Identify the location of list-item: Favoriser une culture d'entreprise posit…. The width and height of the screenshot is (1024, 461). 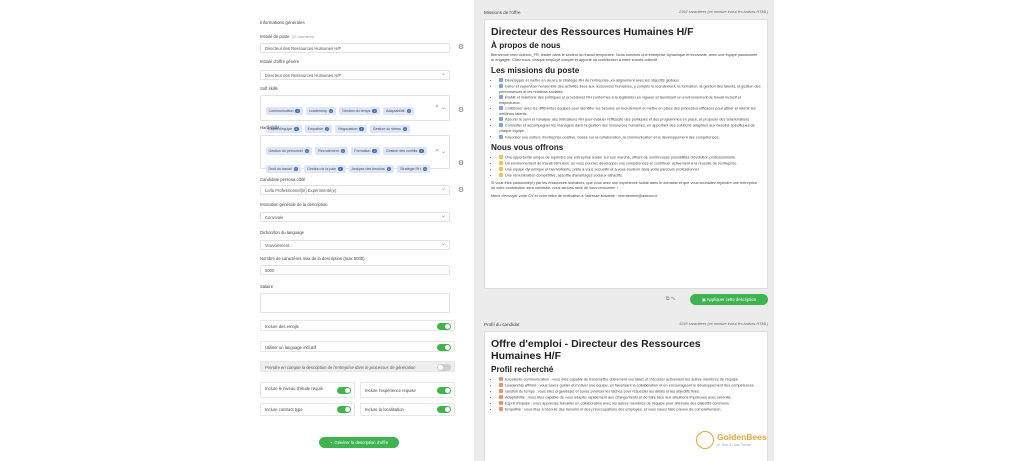
(630, 137).